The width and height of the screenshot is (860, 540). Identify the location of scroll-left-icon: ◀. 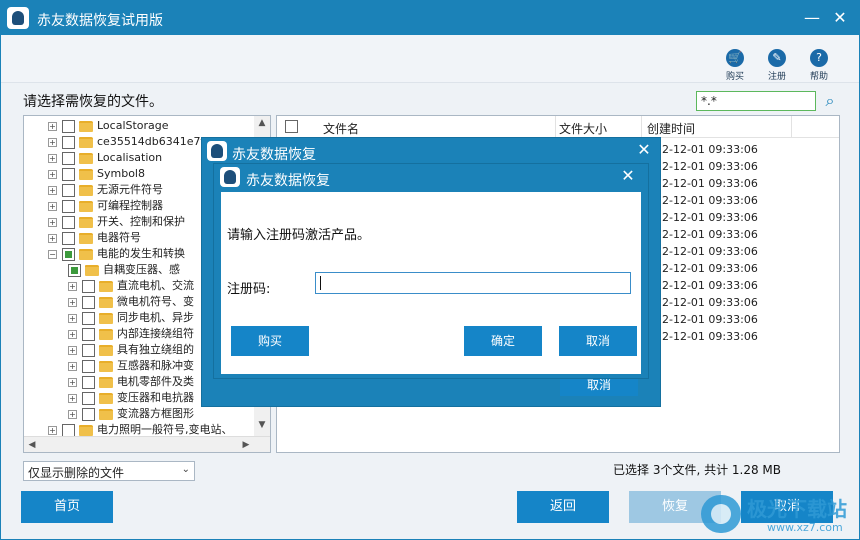
(32, 445).